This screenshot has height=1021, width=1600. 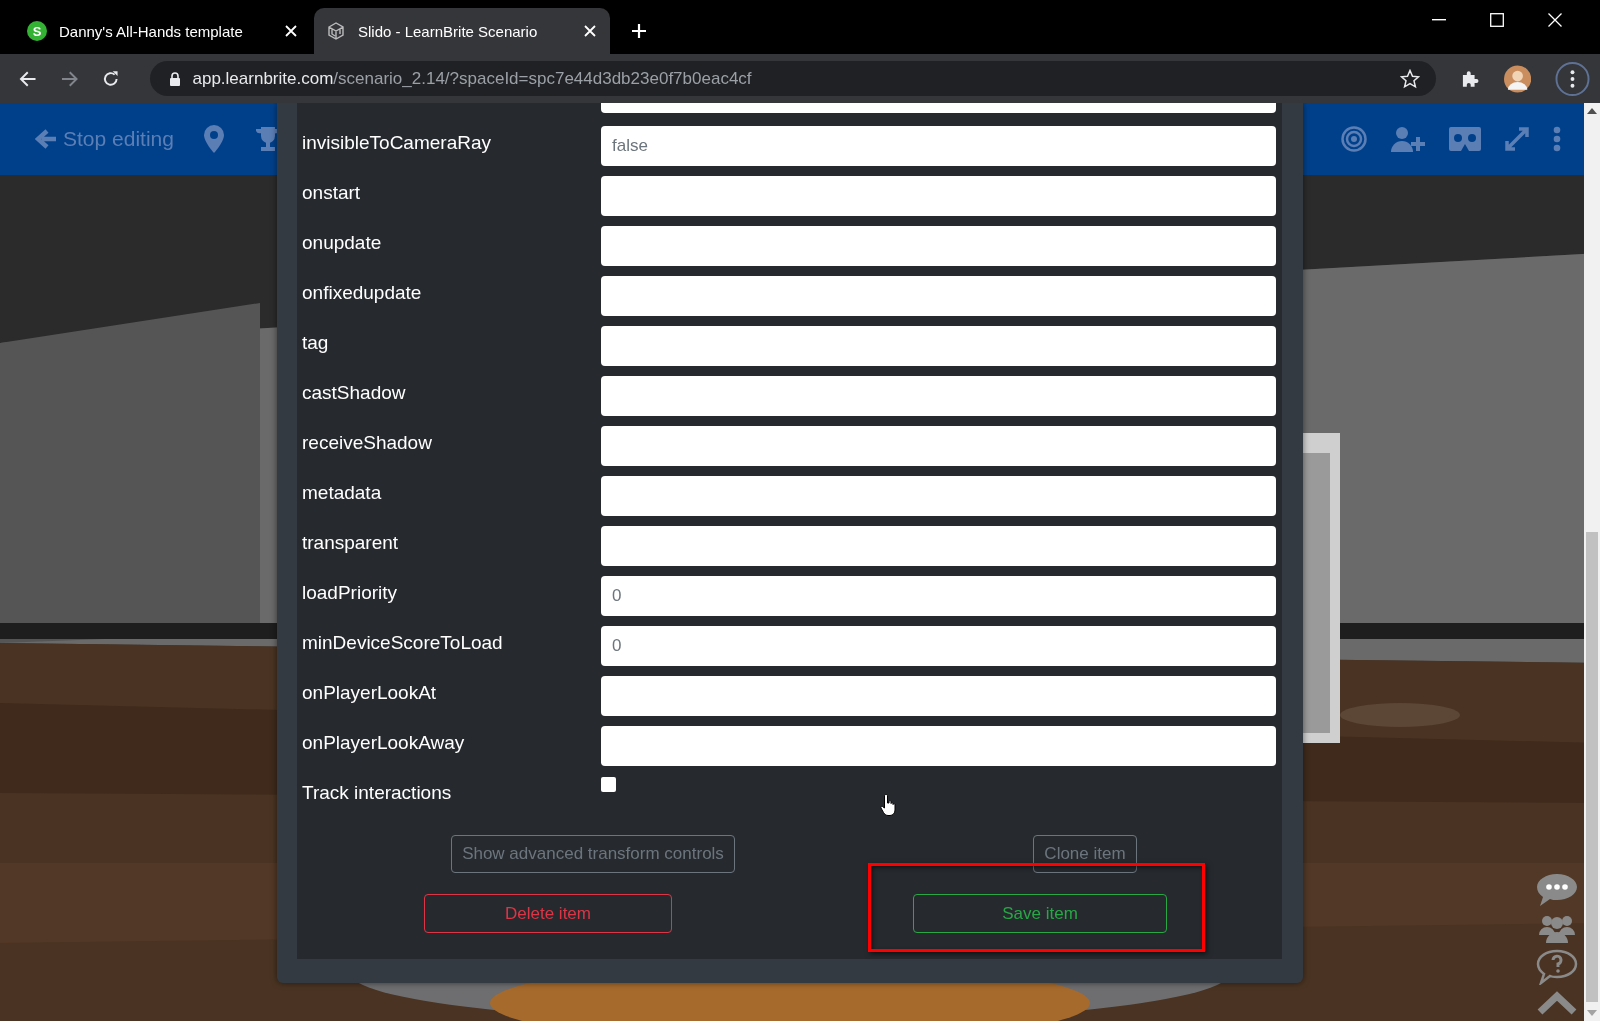 What do you see at coordinates (397, 143) in the screenshot?
I see `field-label: invisibleToCameraRay` at bounding box center [397, 143].